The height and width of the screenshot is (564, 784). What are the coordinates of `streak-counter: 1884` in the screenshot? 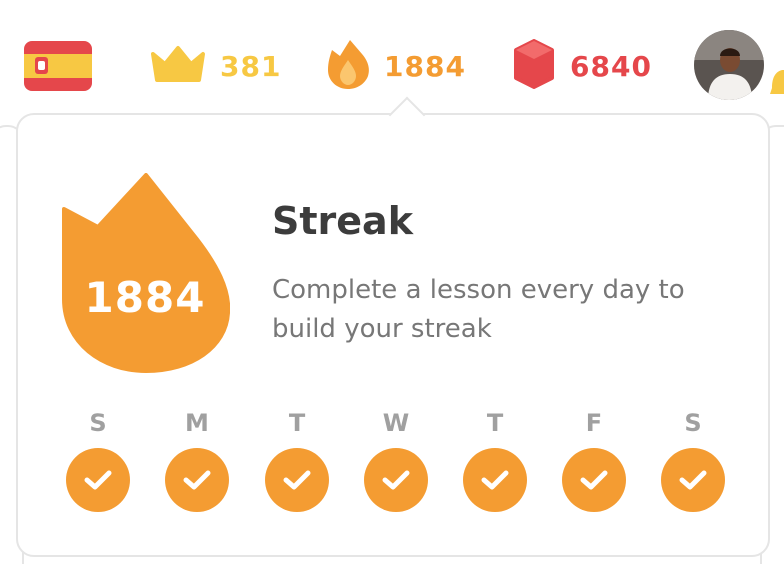 It's located at (396, 66).